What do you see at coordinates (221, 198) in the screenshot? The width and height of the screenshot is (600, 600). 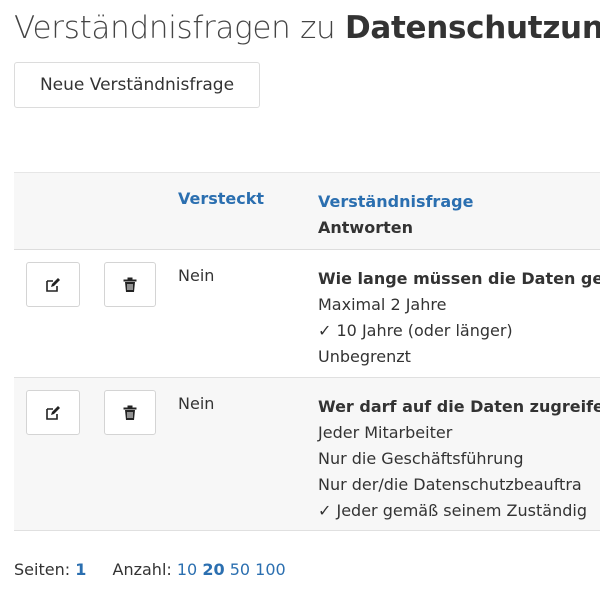 I see `column-header-hidden: Versteckt` at bounding box center [221, 198].